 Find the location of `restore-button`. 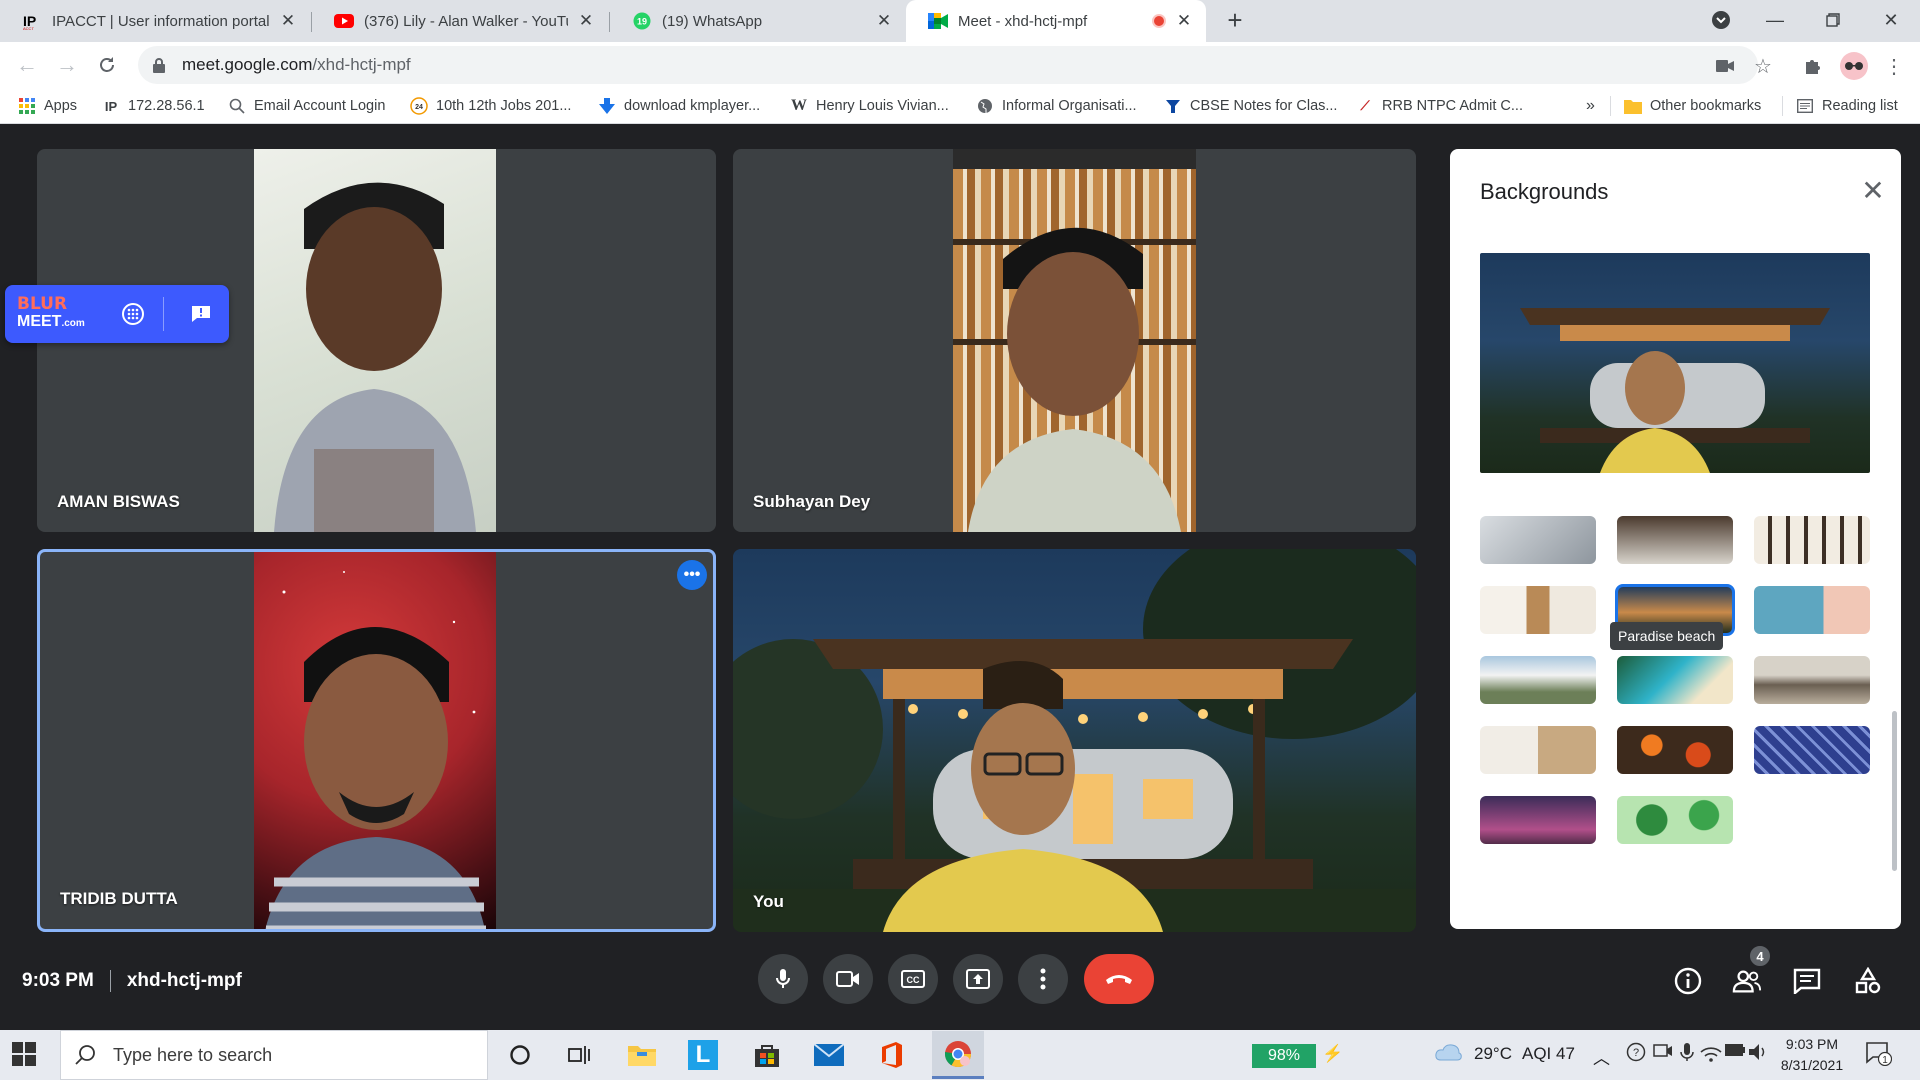

restore-button is located at coordinates (1833, 20).